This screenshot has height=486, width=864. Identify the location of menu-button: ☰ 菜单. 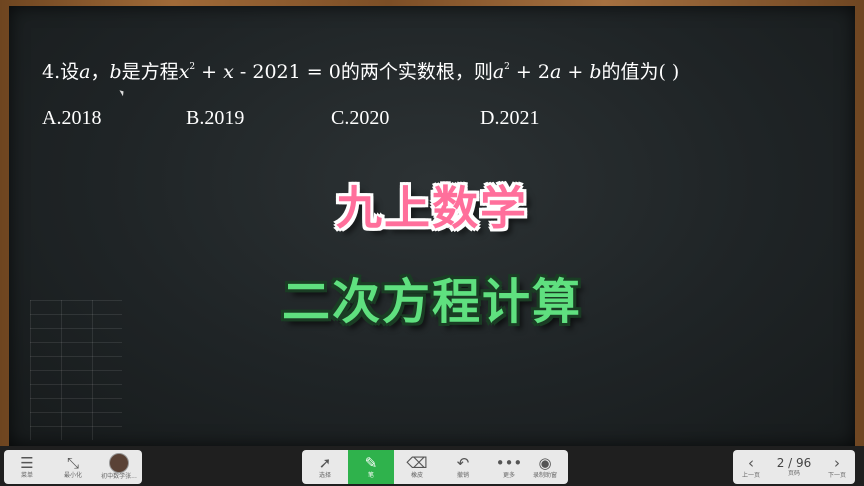
(27, 467).